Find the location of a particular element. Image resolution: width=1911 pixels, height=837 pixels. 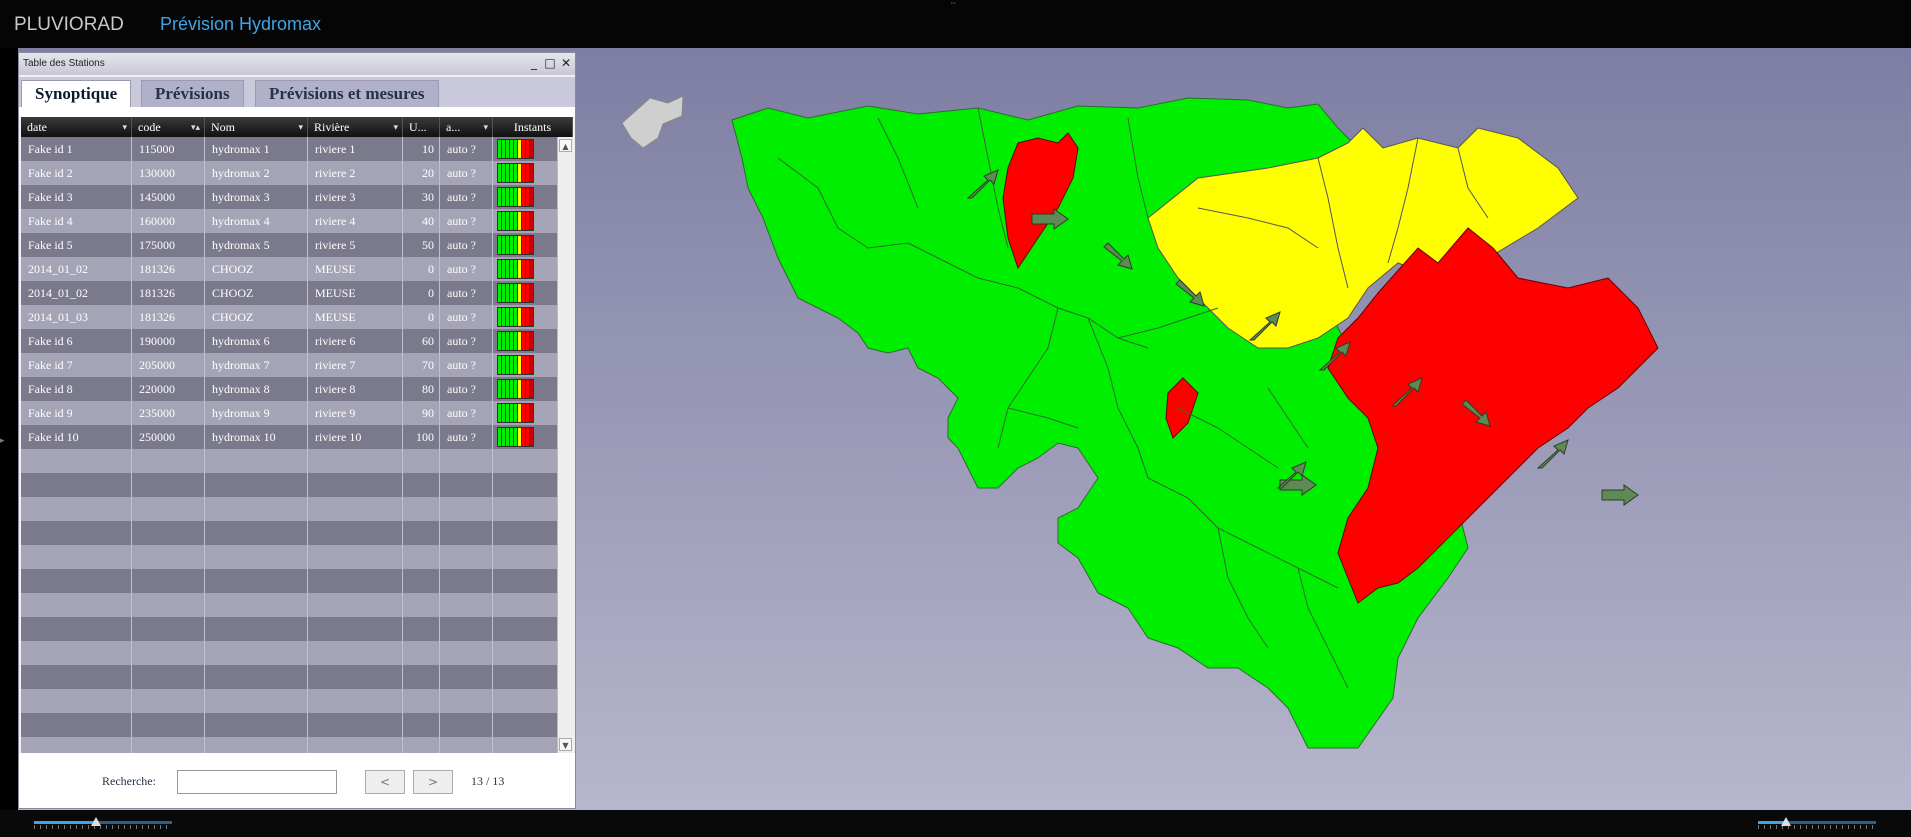

table-scrollbar: ▲ ▼ is located at coordinates (565, 445).